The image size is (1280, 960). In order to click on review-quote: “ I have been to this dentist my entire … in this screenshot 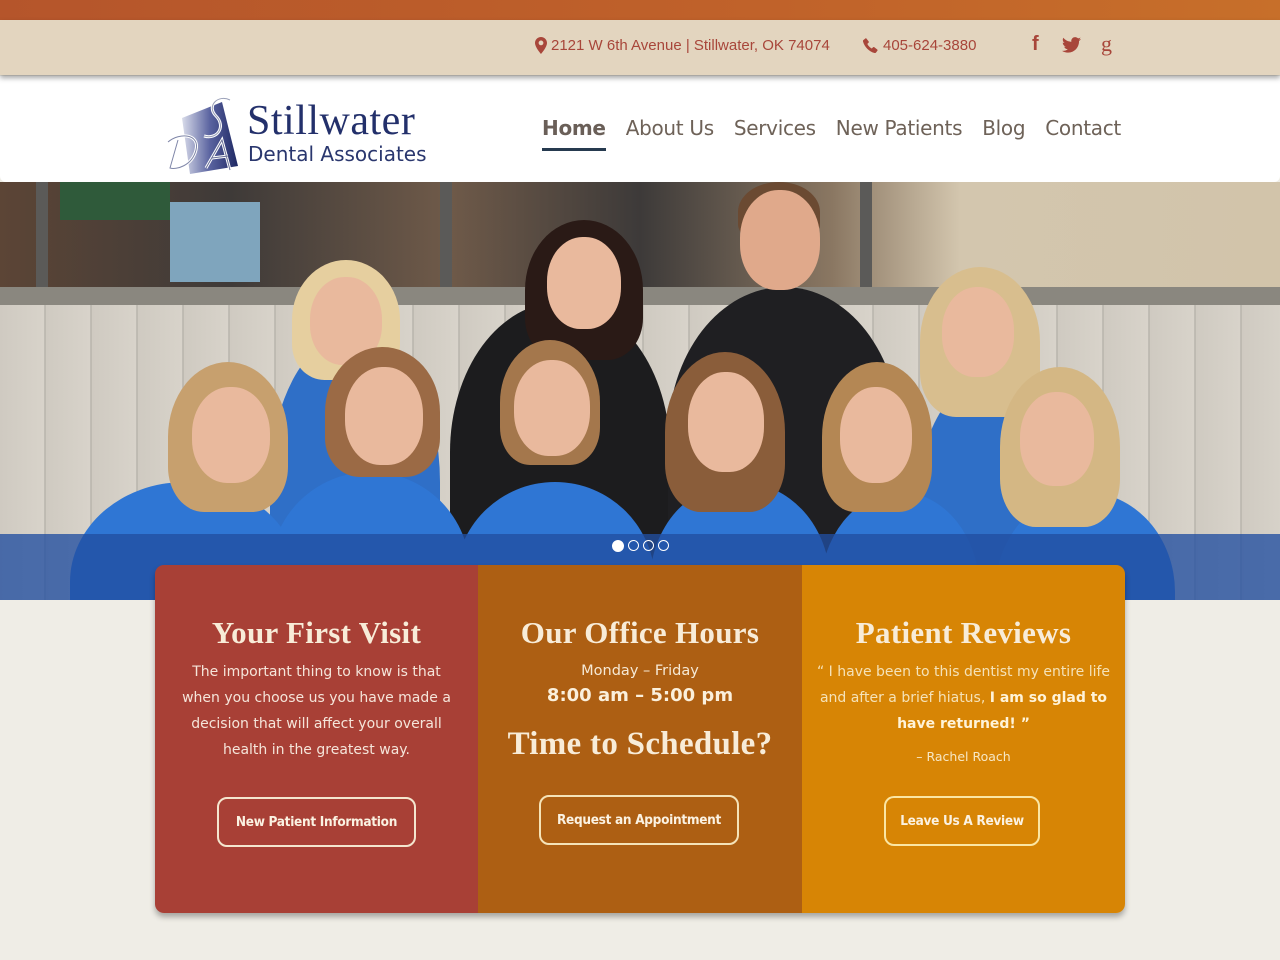, I will do `click(964, 698)`.